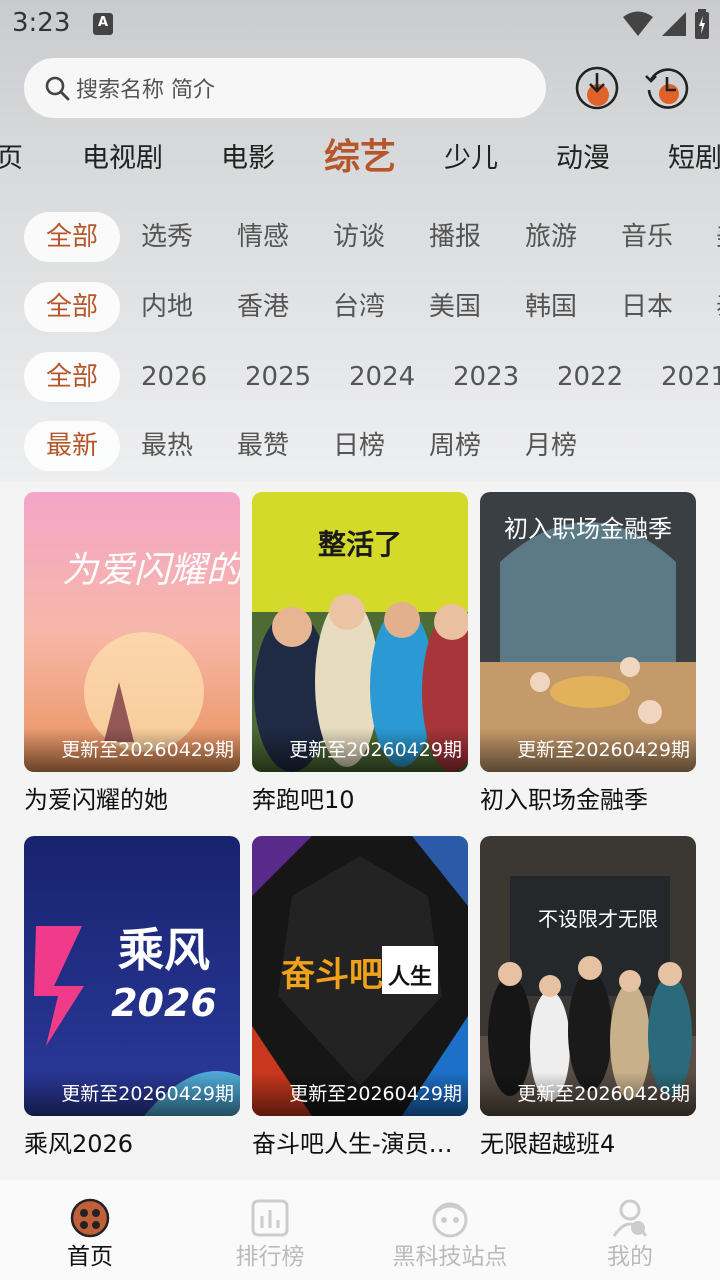 This screenshot has height=1280, width=720. I want to click on wifi-icon, so click(638, 23).